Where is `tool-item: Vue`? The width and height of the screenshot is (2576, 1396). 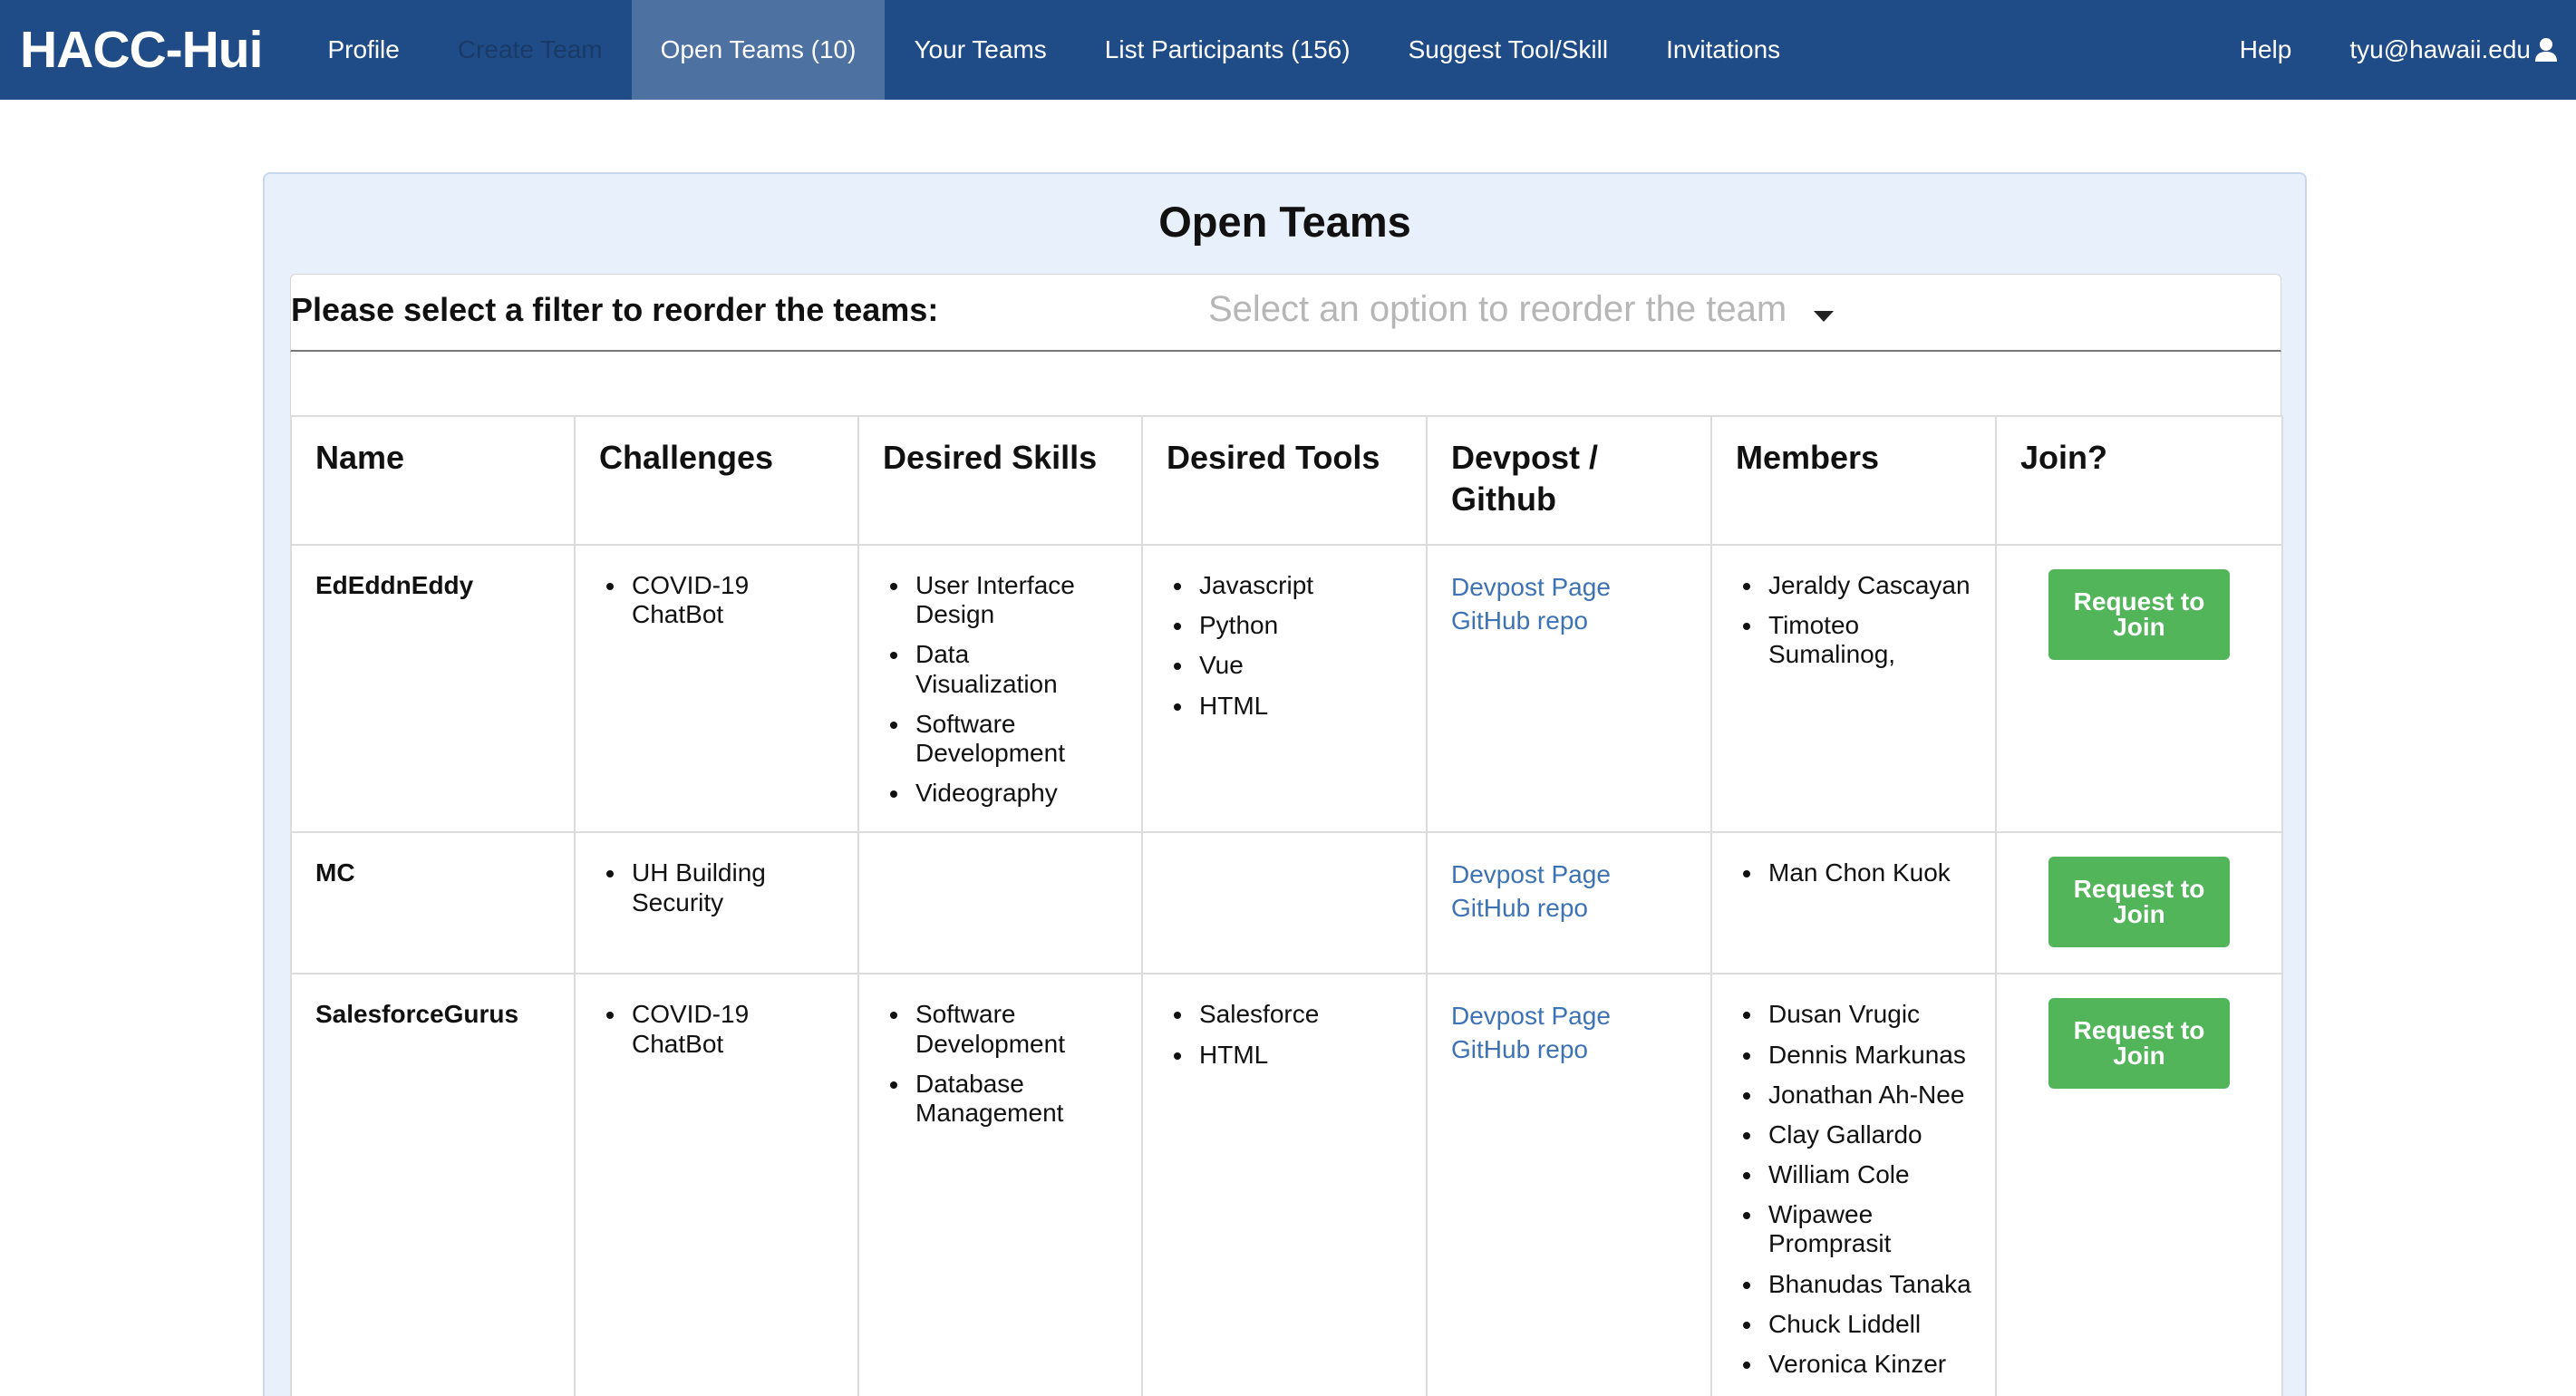
tool-item: Vue is located at coordinates (1284, 665).